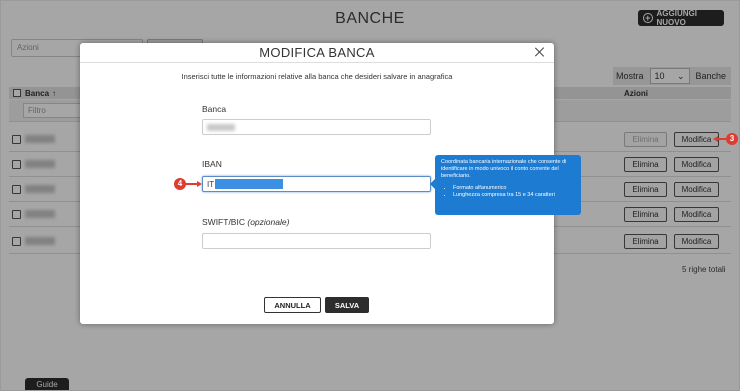  What do you see at coordinates (223, 222) in the screenshot?
I see `swift-label-text: SWIFT/BIC` at bounding box center [223, 222].